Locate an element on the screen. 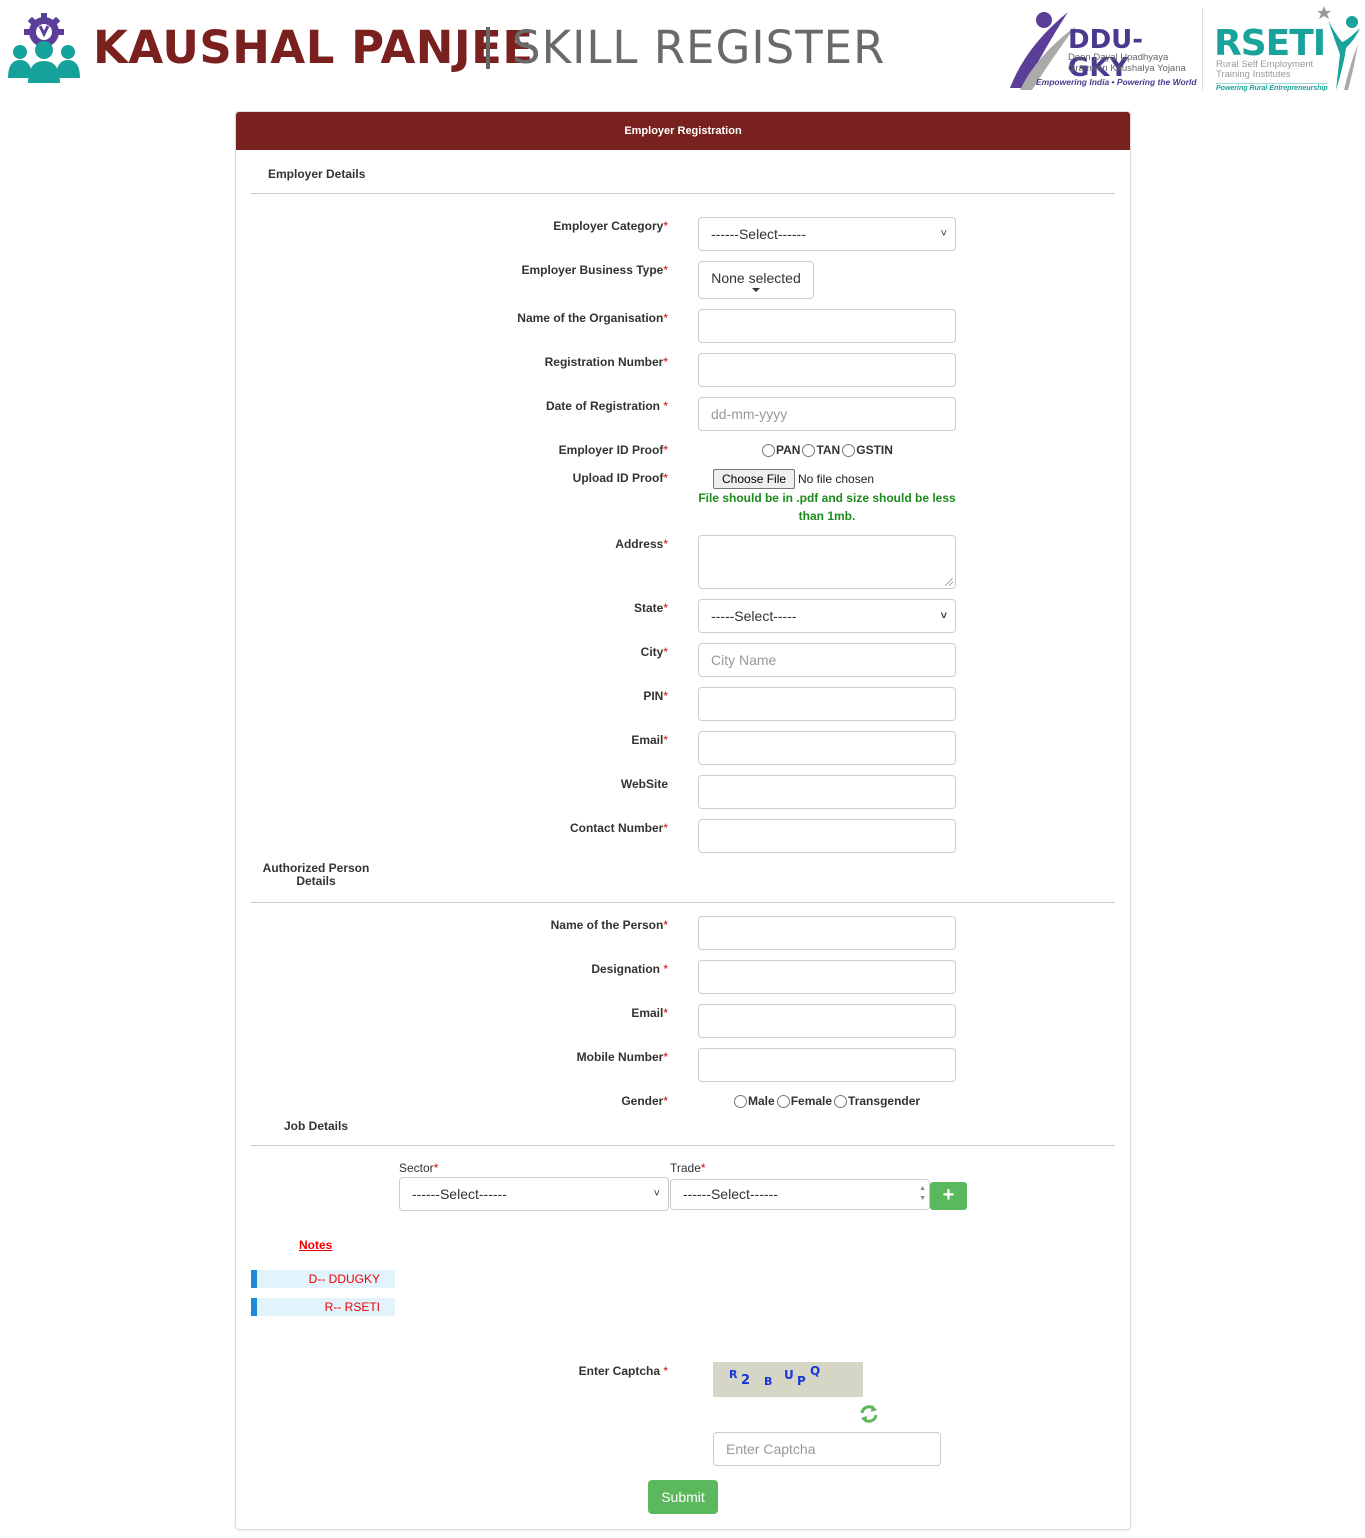 This screenshot has width=1365, height=1538. captcha-image: R 2 B U P Q is located at coordinates (788, 1379).